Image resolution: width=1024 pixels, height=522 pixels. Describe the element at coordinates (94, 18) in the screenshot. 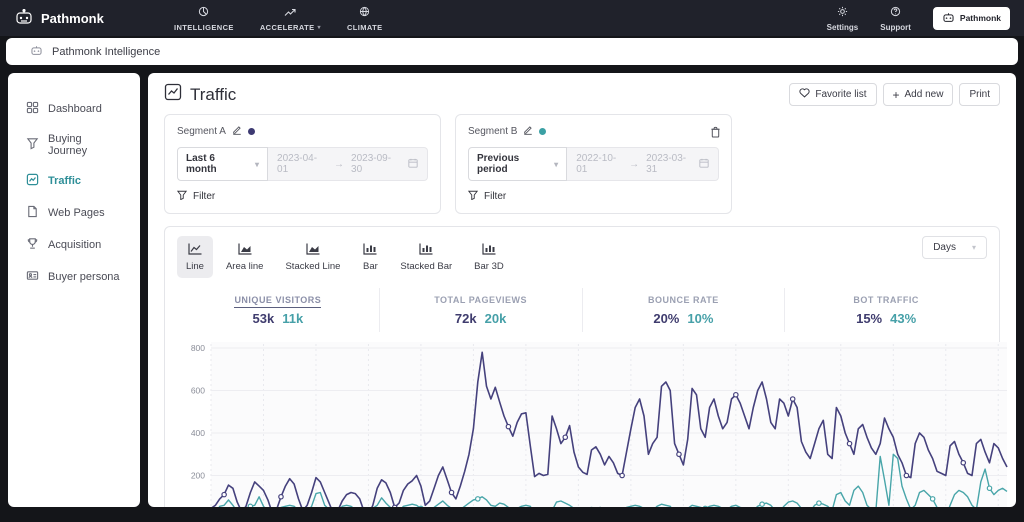

I see `brand-logo: Pathmonk` at that location.